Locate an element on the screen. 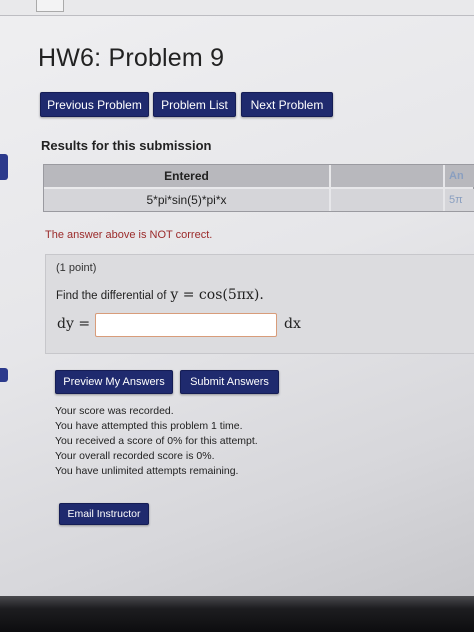  score-line: Your overall recorded score is 0%. is located at coordinates (135, 456).